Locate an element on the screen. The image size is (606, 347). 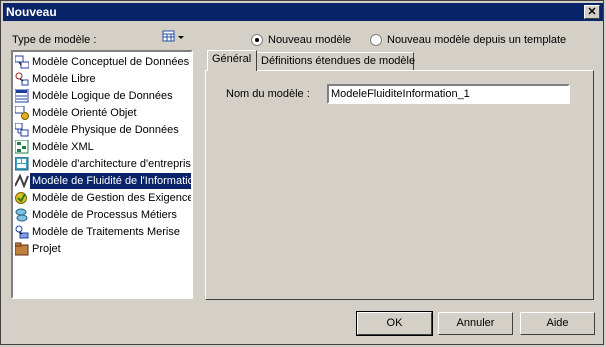
new-model-radio-label: Nouveau modèle is located at coordinates (309, 40).